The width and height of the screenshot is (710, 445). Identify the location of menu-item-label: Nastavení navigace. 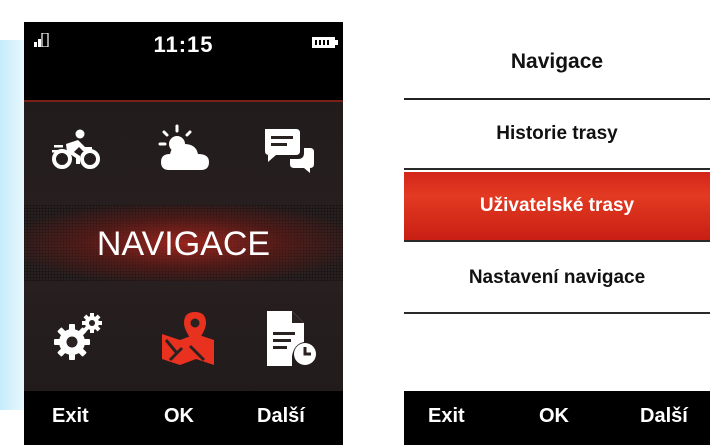
(557, 277).